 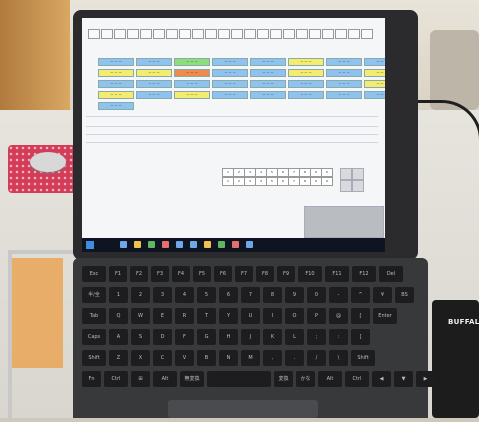 I want to click on keyboard-key: 変換, so click(x=283, y=379).